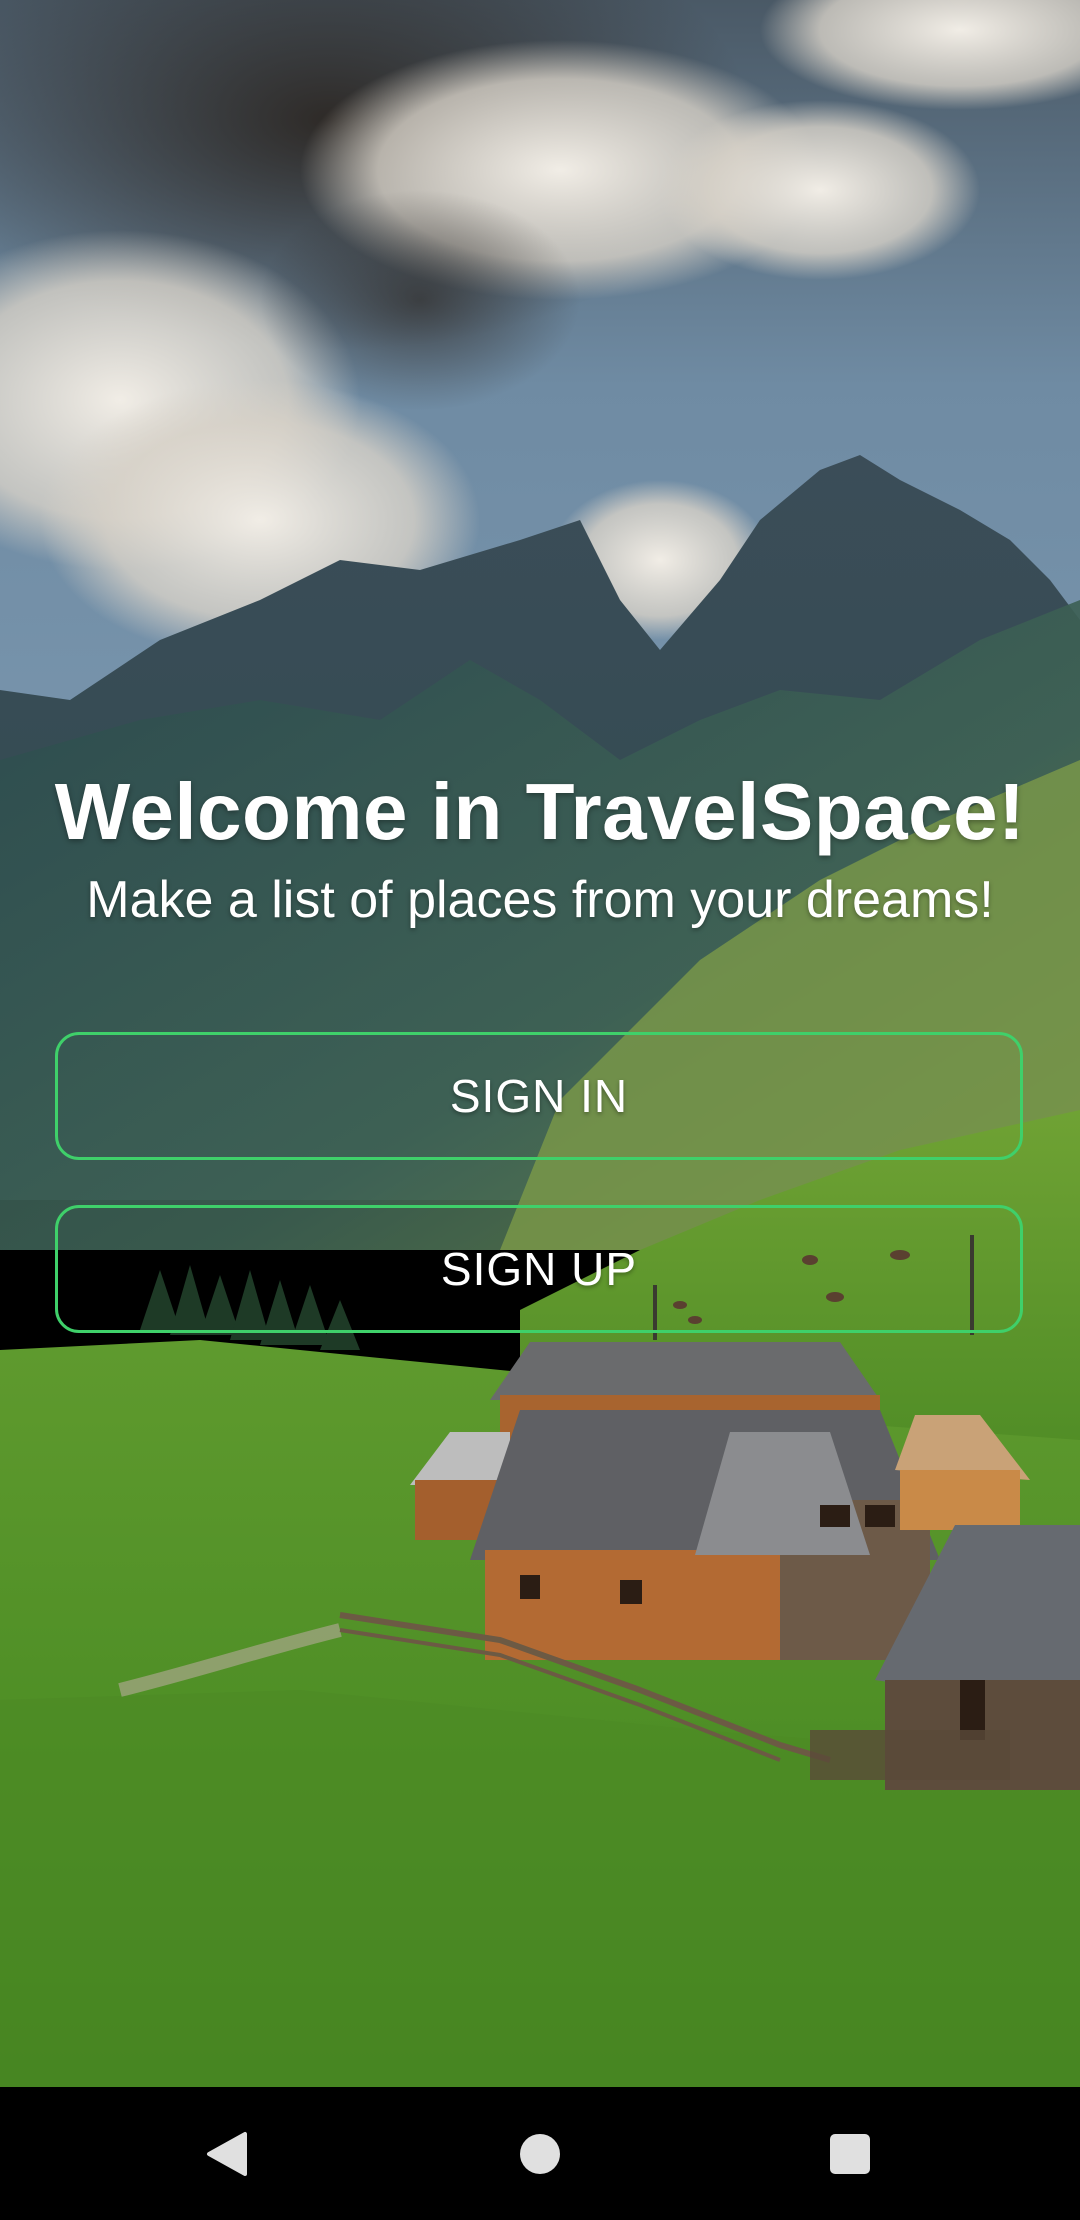  I want to click on back-triangle-icon, so click(227, 2153).